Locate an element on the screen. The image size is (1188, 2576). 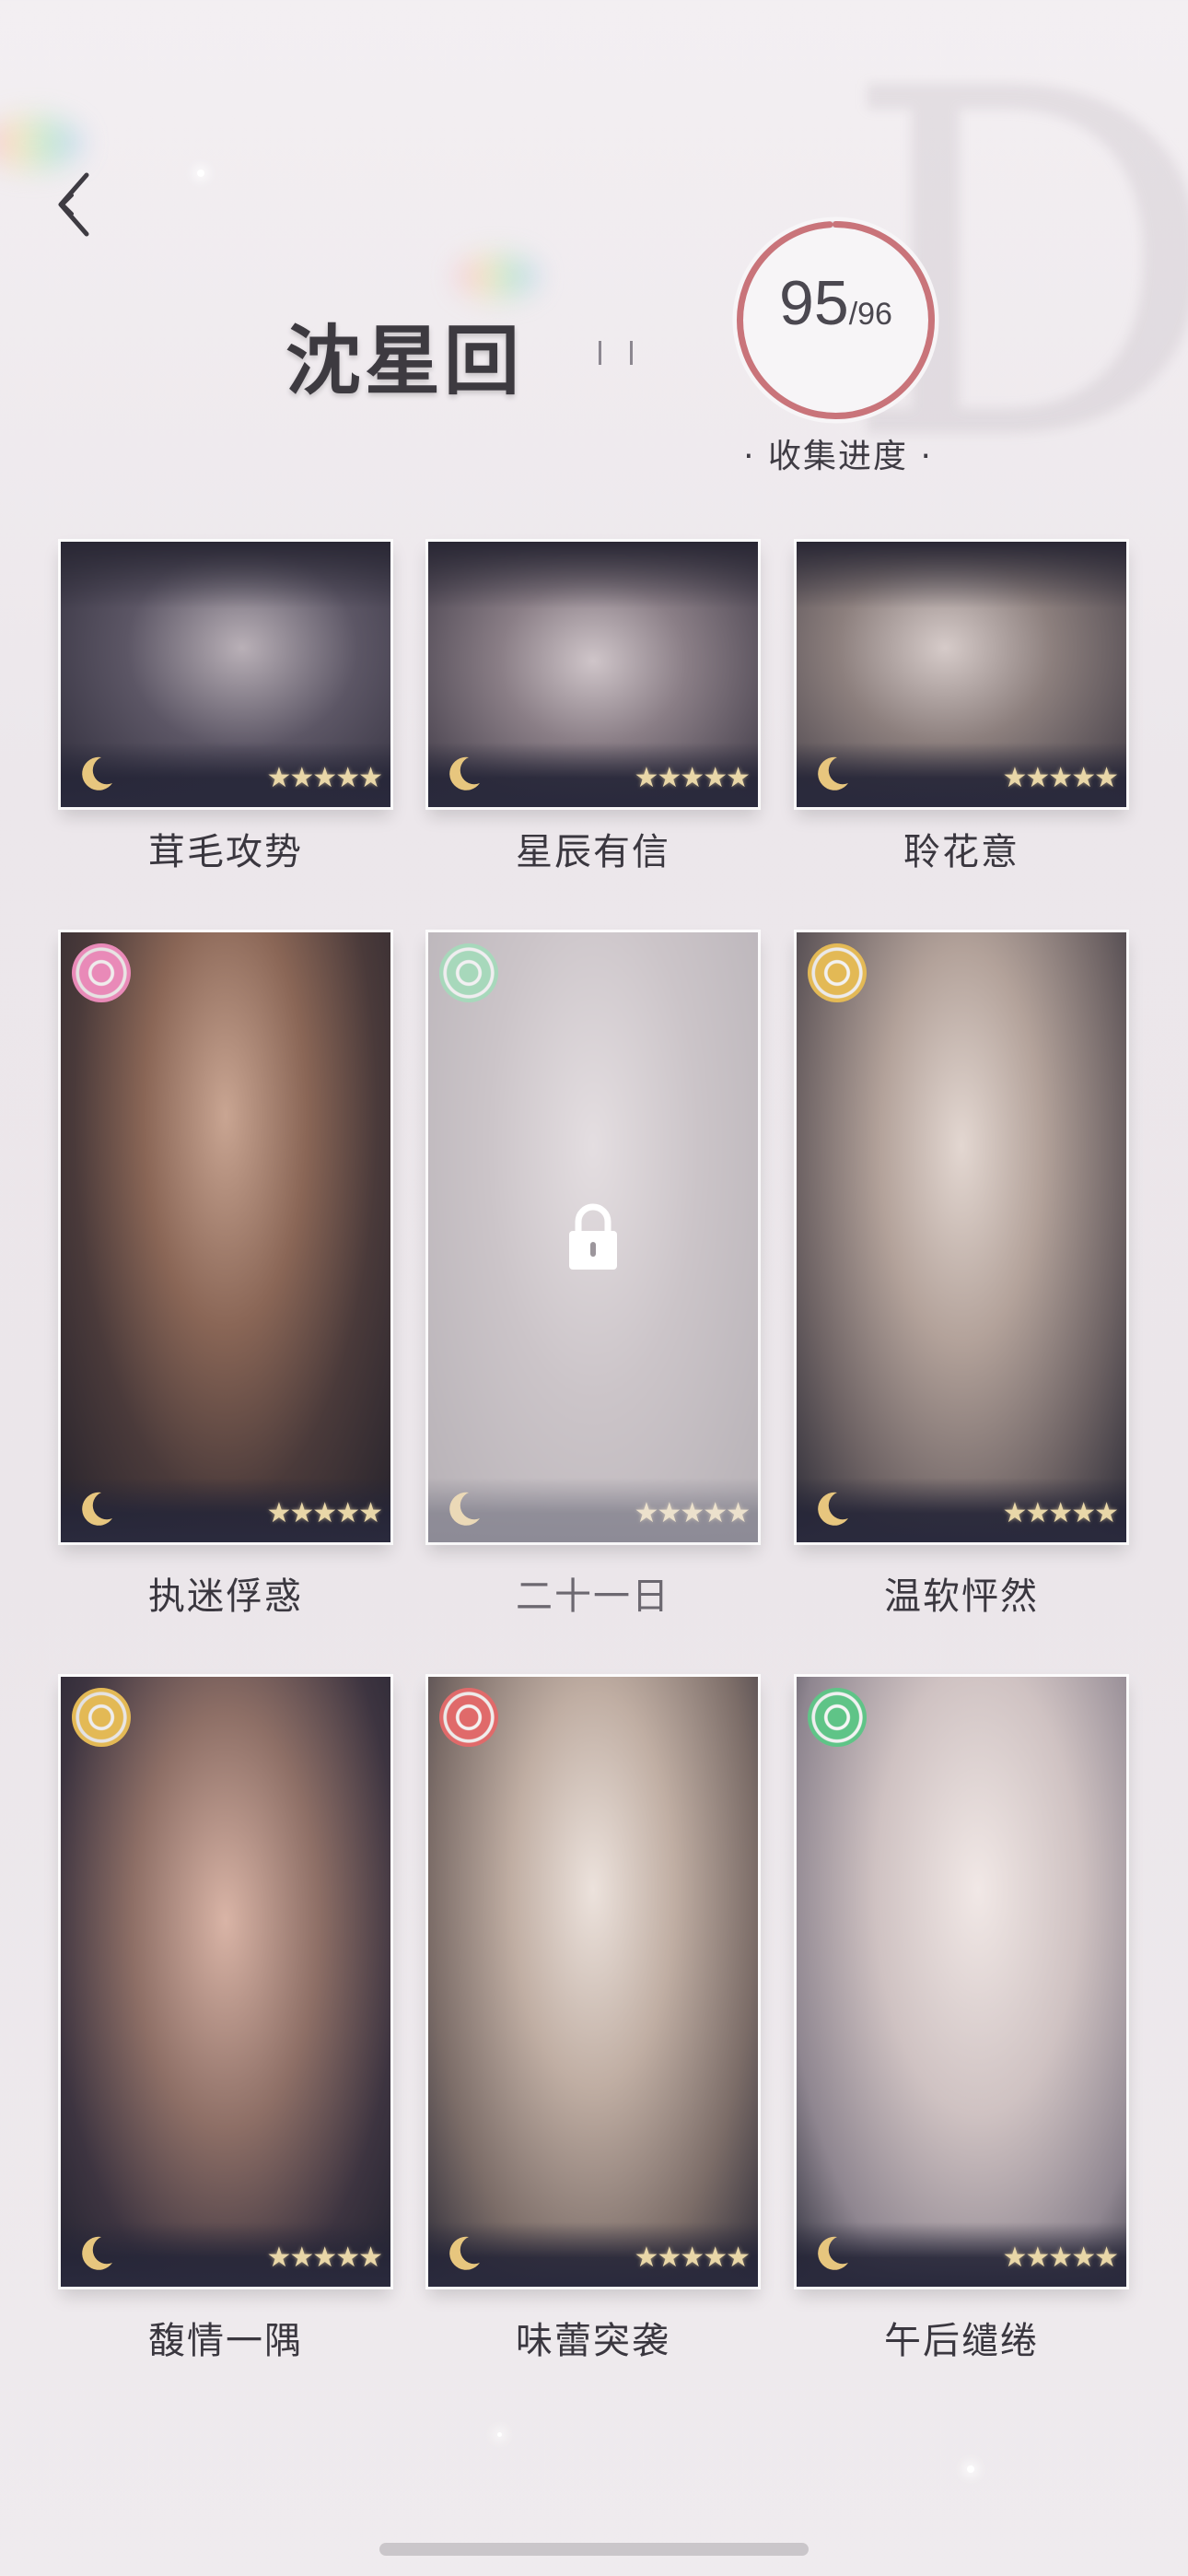
back-chevron-icon is located at coordinates (73, 204).